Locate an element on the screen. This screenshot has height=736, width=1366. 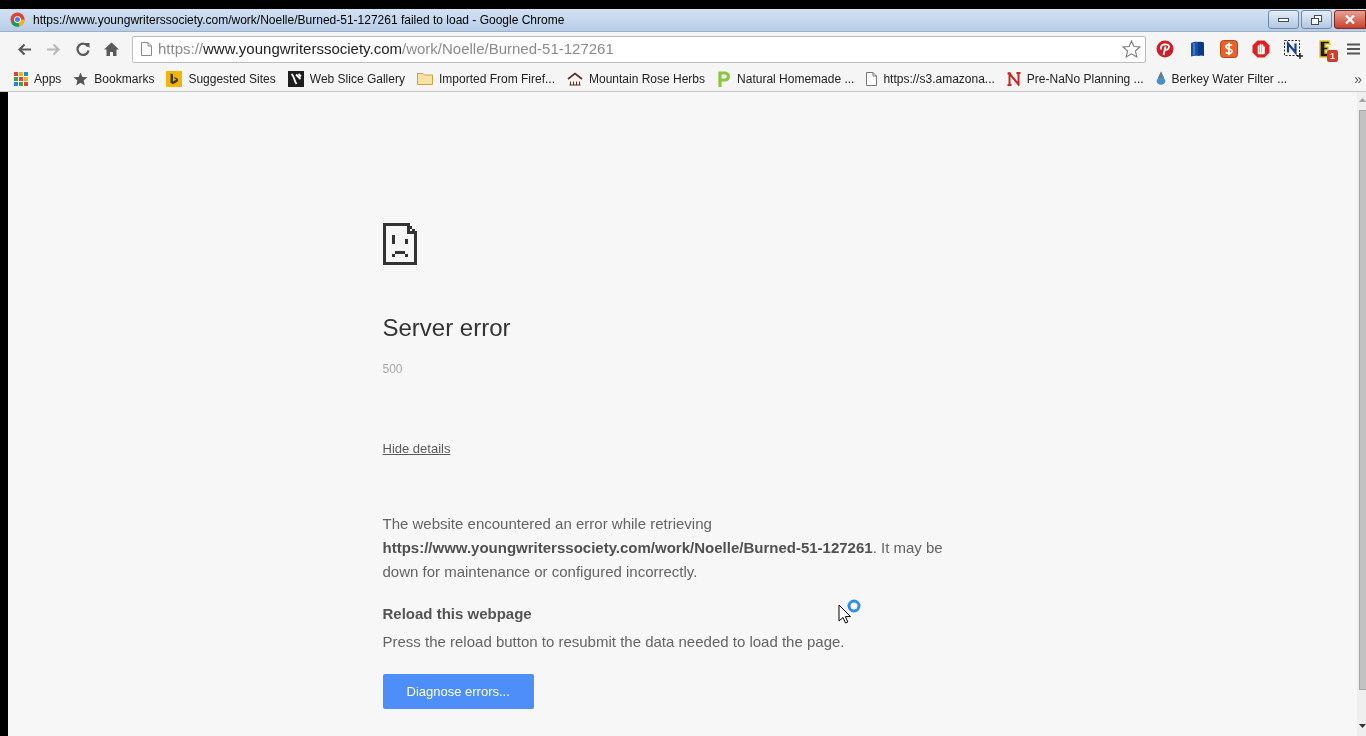
busy-pointer-icon is located at coordinates (849, 611).